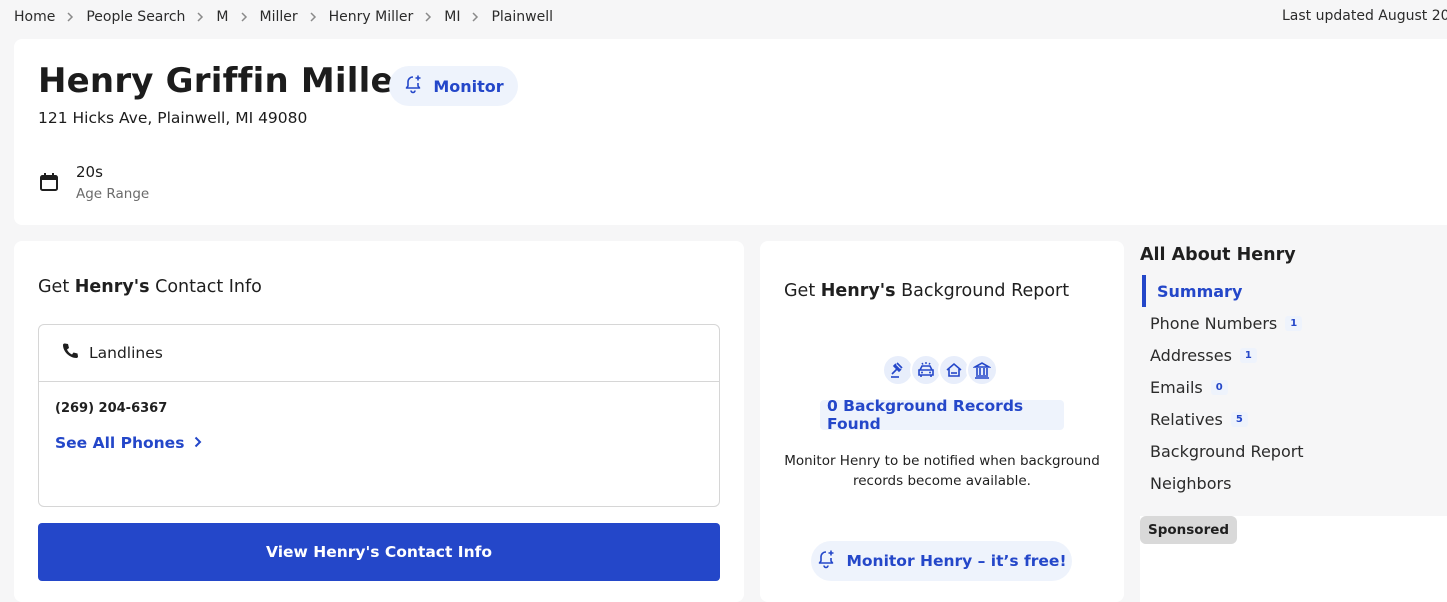 The height and width of the screenshot is (602, 1447). Describe the element at coordinates (1214, 323) in the screenshot. I see `sidebar-item-label: Phone Numbers` at that location.